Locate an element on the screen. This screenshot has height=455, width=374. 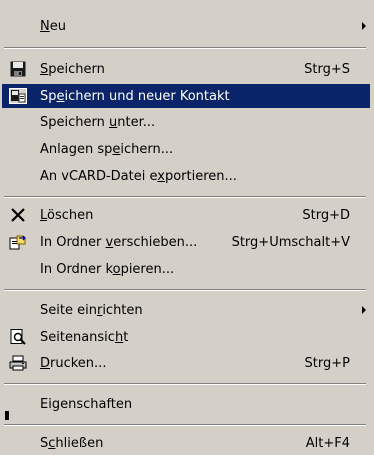
save-new-contact-icon is located at coordinates (18, 96).